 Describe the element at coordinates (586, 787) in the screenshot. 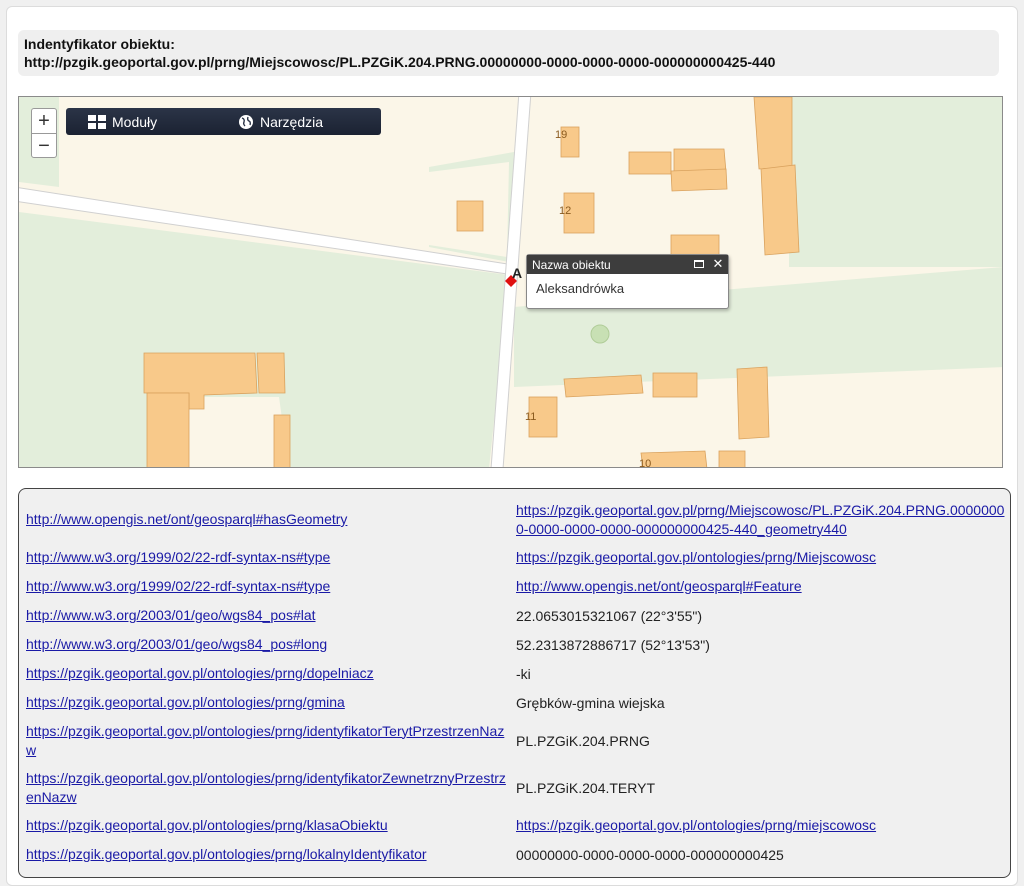

I see `property-value-text: PL.PZGiK.204.TERYT` at that location.